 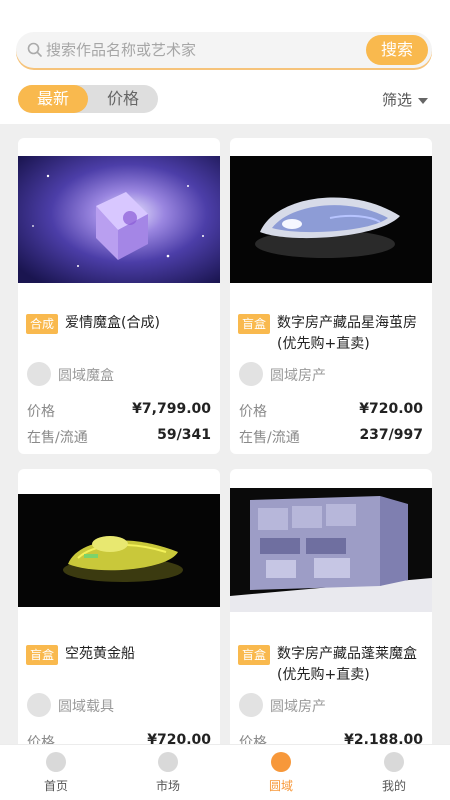 What do you see at coordinates (280, 786) in the screenshot?
I see `nav-label: 圆域` at bounding box center [280, 786].